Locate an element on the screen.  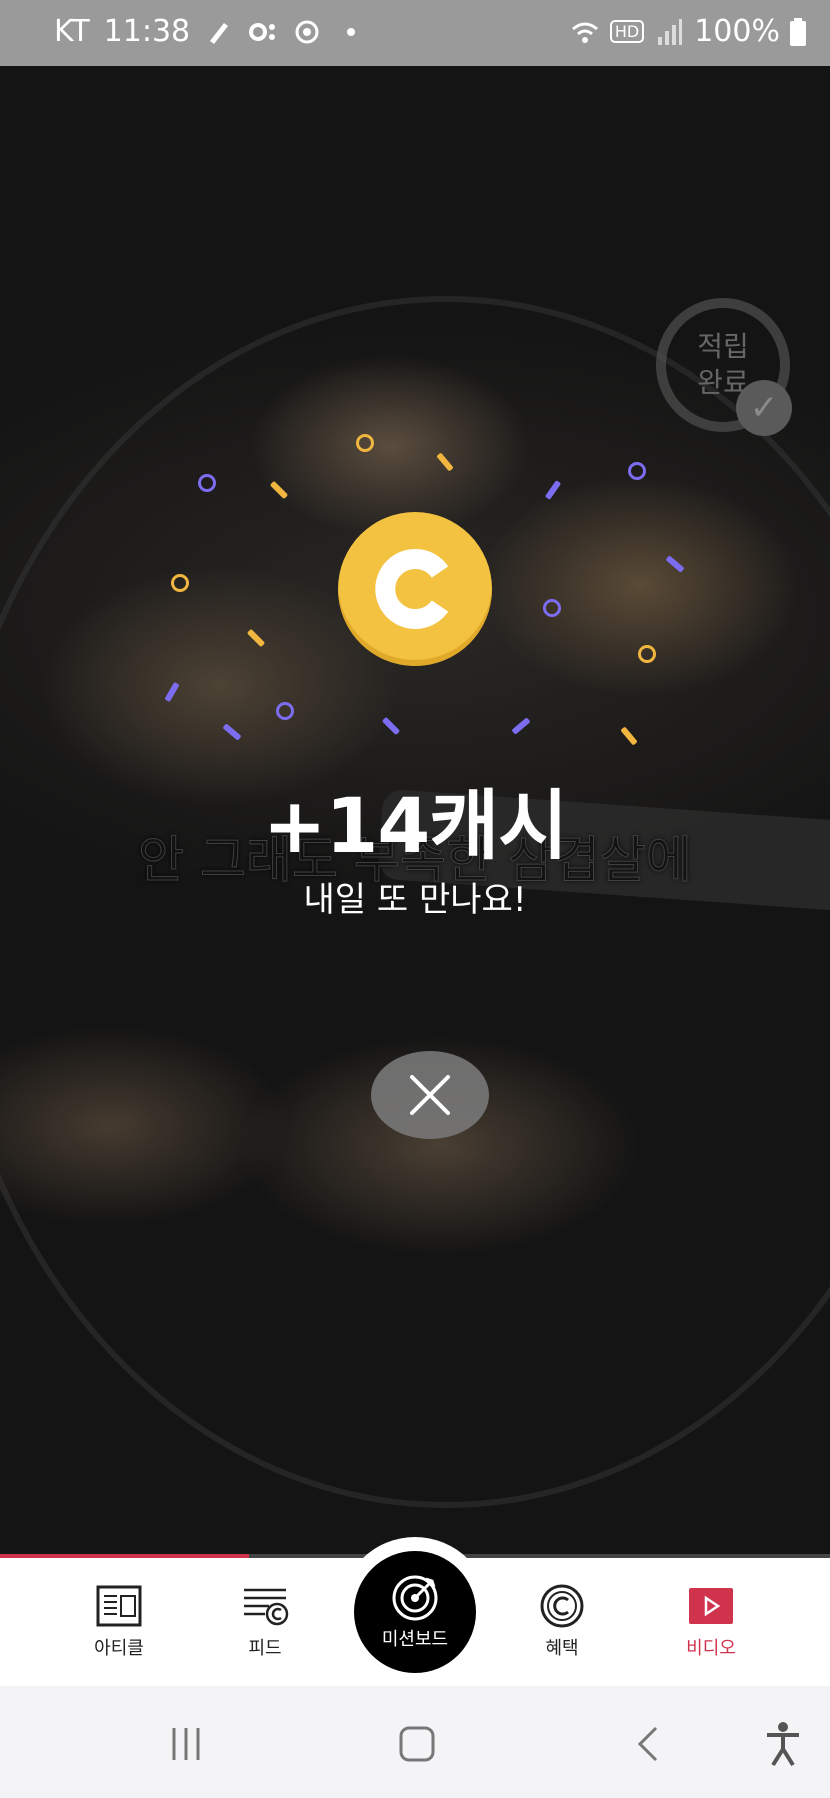
mission-board: 미션보드 is located at coordinates (415, 1606).